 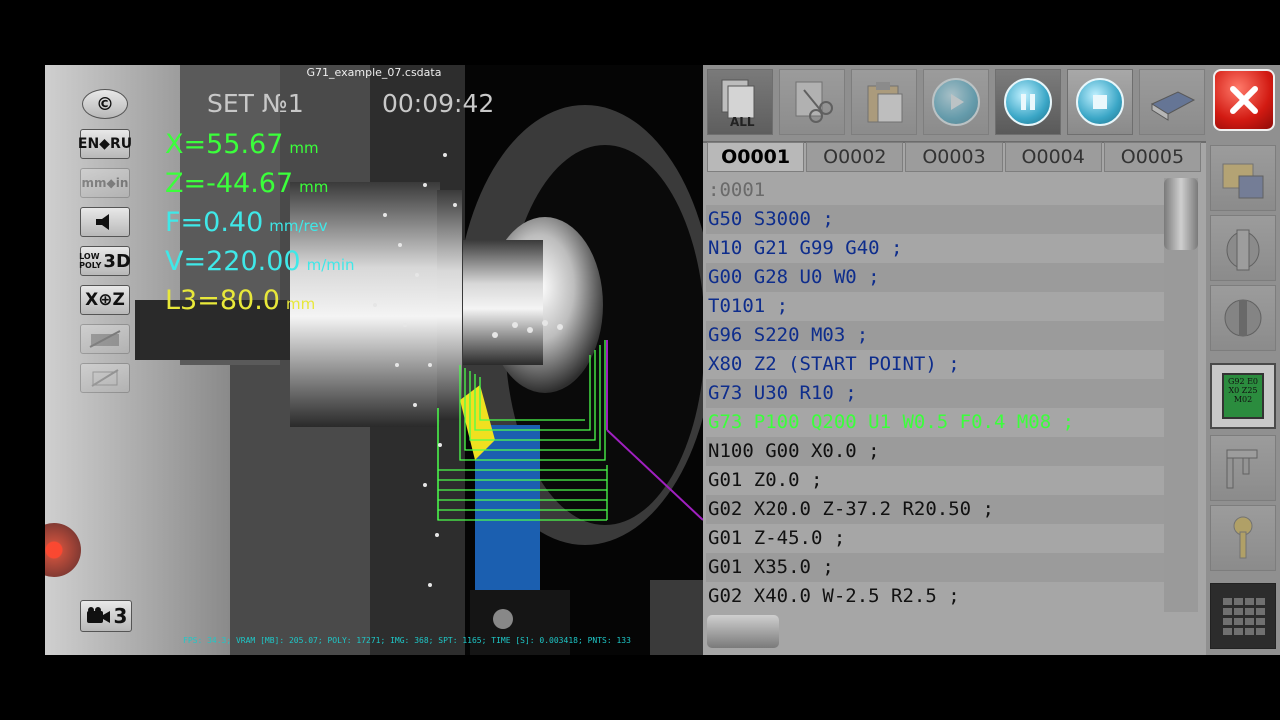 I want to click on feed-value: F=0.40, so click(x=214, y=222).